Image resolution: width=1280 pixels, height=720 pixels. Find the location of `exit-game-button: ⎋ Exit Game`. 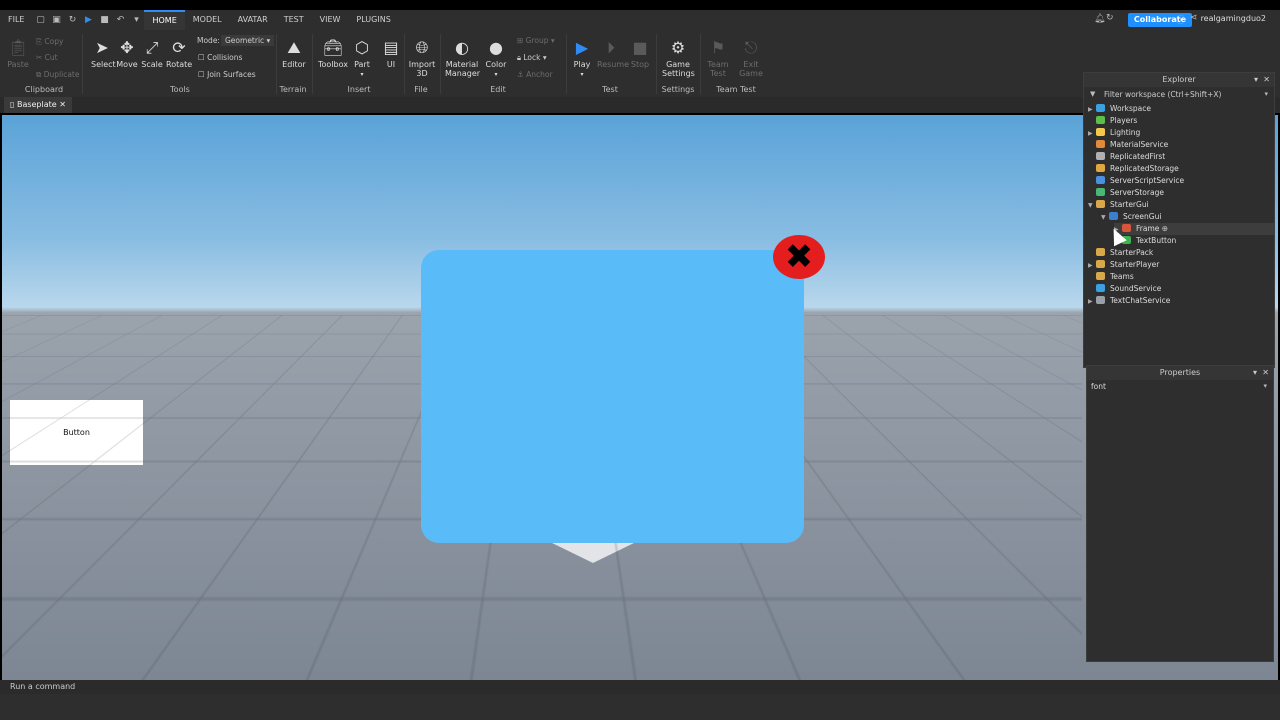

exit-game-button: ⎋ Exit Game is located at coordinates (751, 58).